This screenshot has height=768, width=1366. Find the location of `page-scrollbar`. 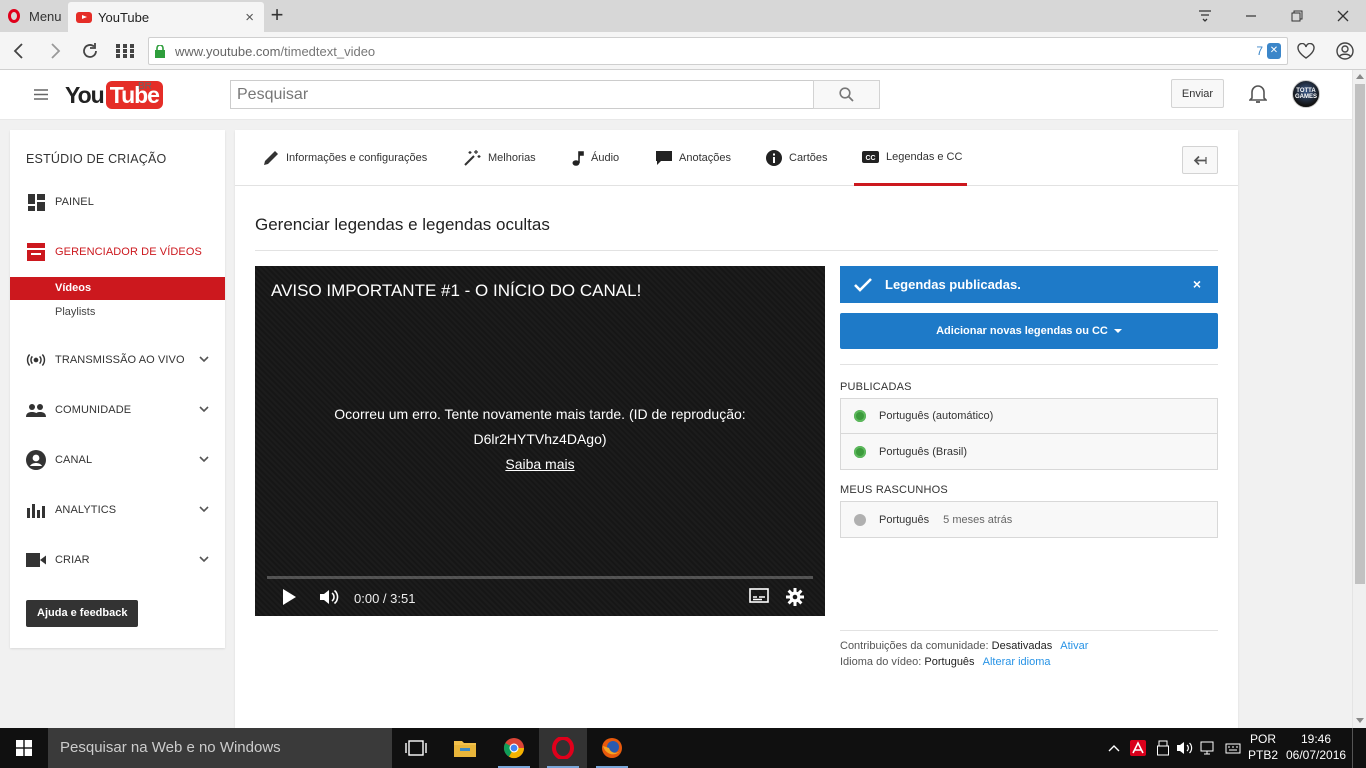

page-scrollbar is located at coordinates (1359, 399).